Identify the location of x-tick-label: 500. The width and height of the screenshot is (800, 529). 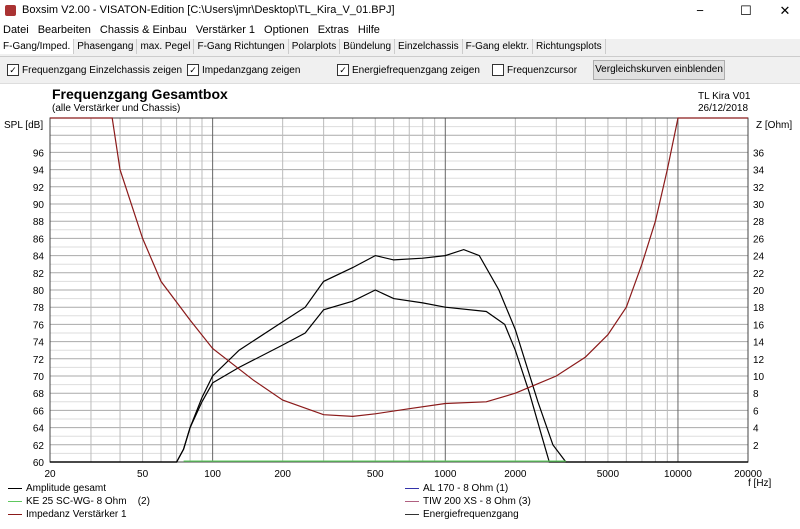
(375, 474).